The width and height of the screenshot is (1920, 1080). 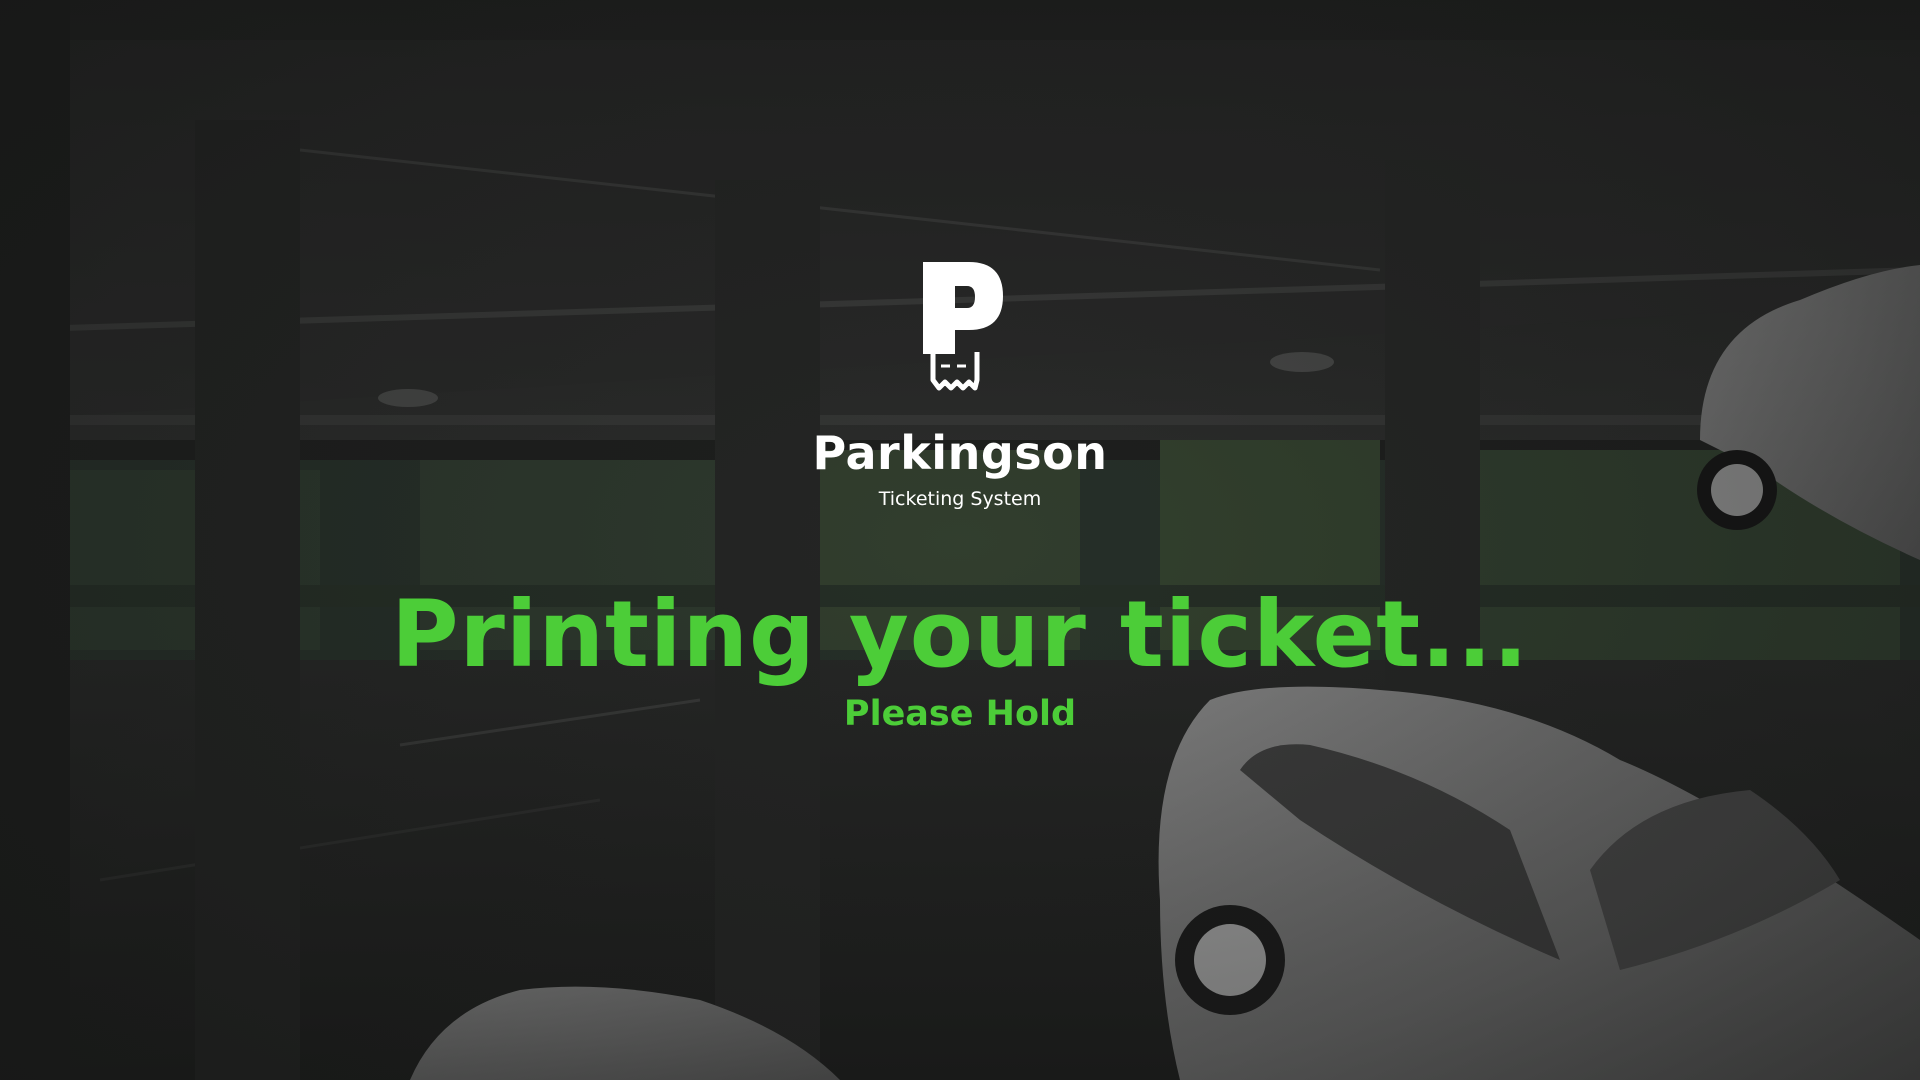 What do you see at coordinates (963, 326) in the screenshot?
I see `parking-ticket-icon` at bounding box center [963, 326].